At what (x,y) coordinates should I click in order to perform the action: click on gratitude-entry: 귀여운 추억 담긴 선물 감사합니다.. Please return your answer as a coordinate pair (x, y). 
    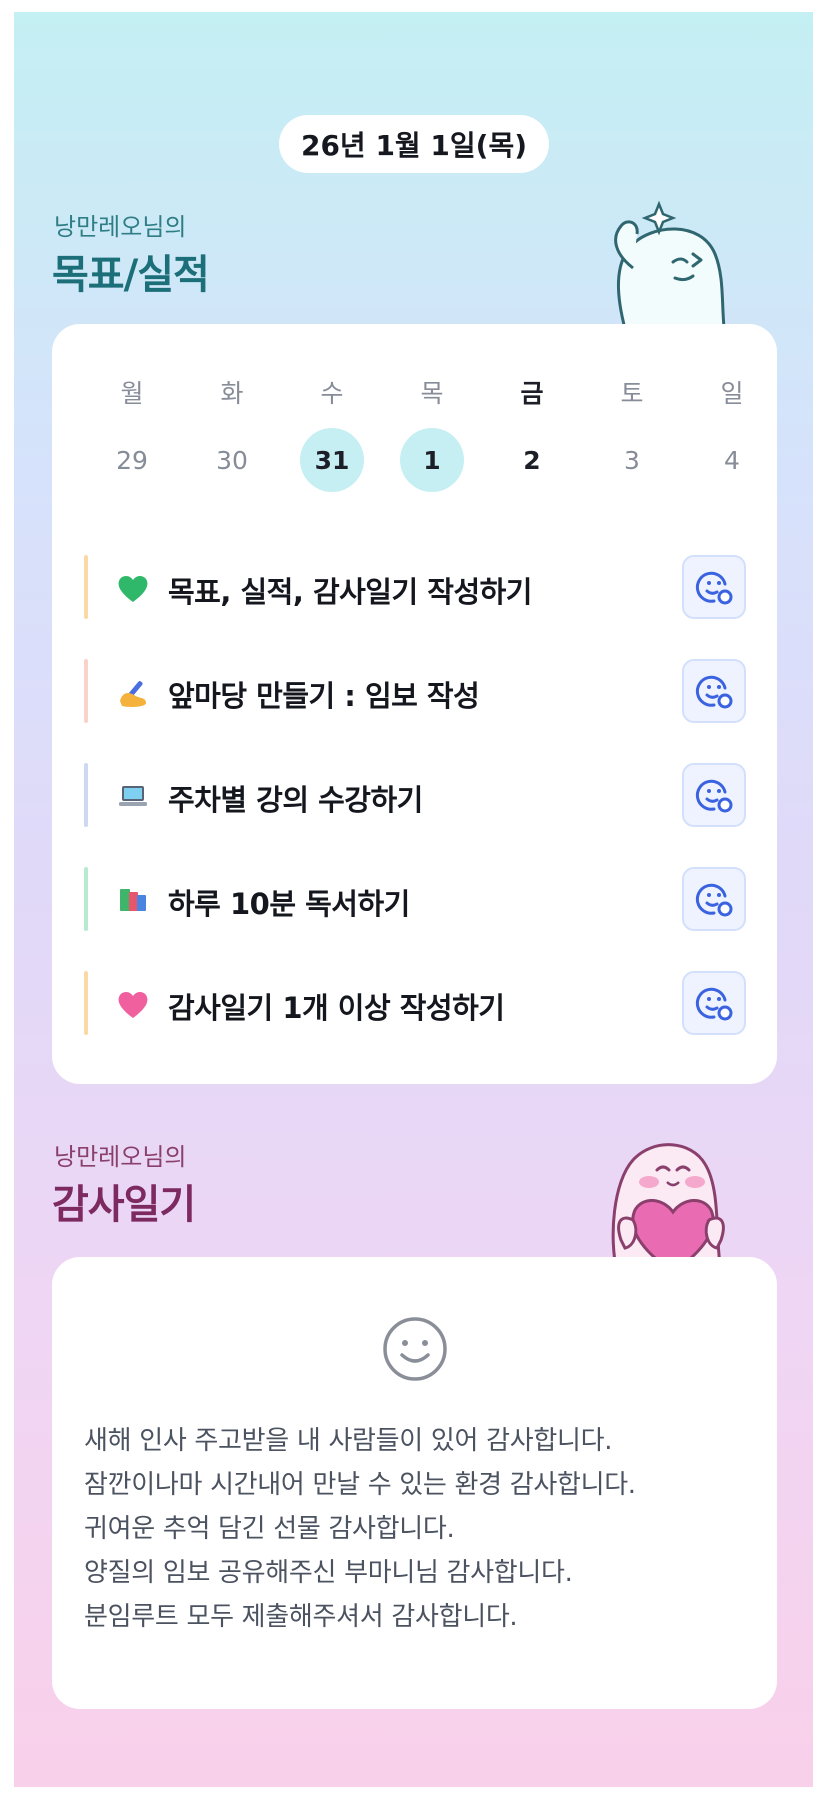
    Looking at the image, I should click on (269, 1529).